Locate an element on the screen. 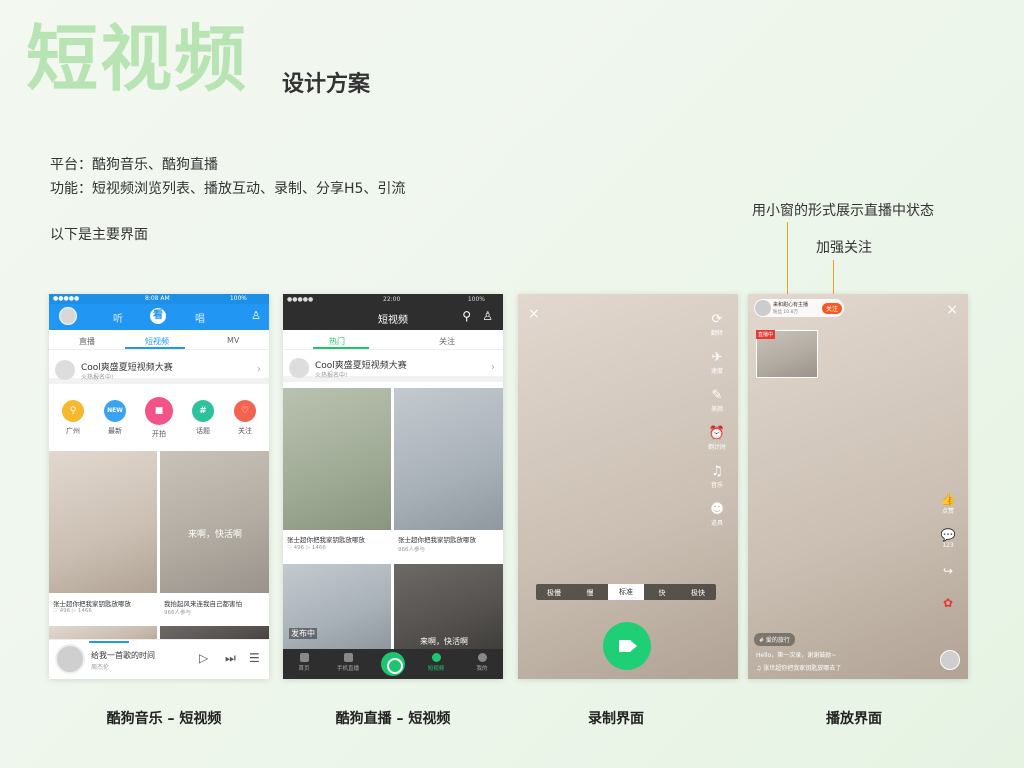 The width and height of the screenshot is (1024, 768). music-button: ♫ 音乐 is located at coordinates (717, 476).